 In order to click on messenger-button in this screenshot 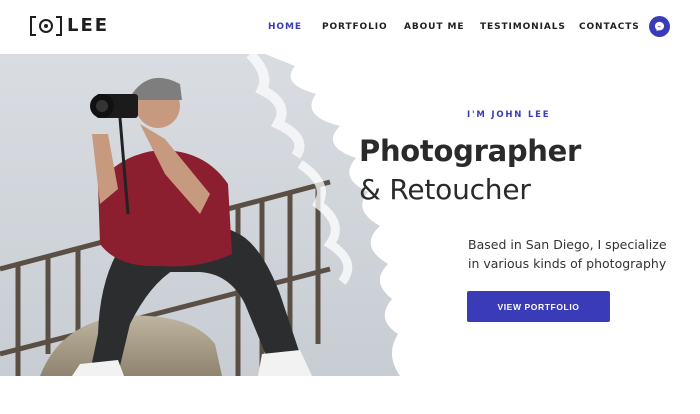, I will do `click(659, 26)`.